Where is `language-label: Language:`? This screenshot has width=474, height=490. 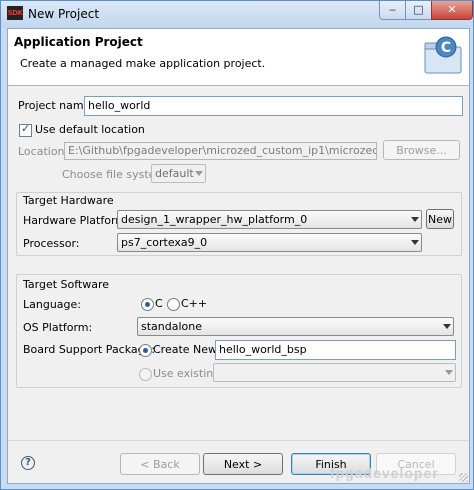
language-label: Language: is located at coordinates (52, 304).